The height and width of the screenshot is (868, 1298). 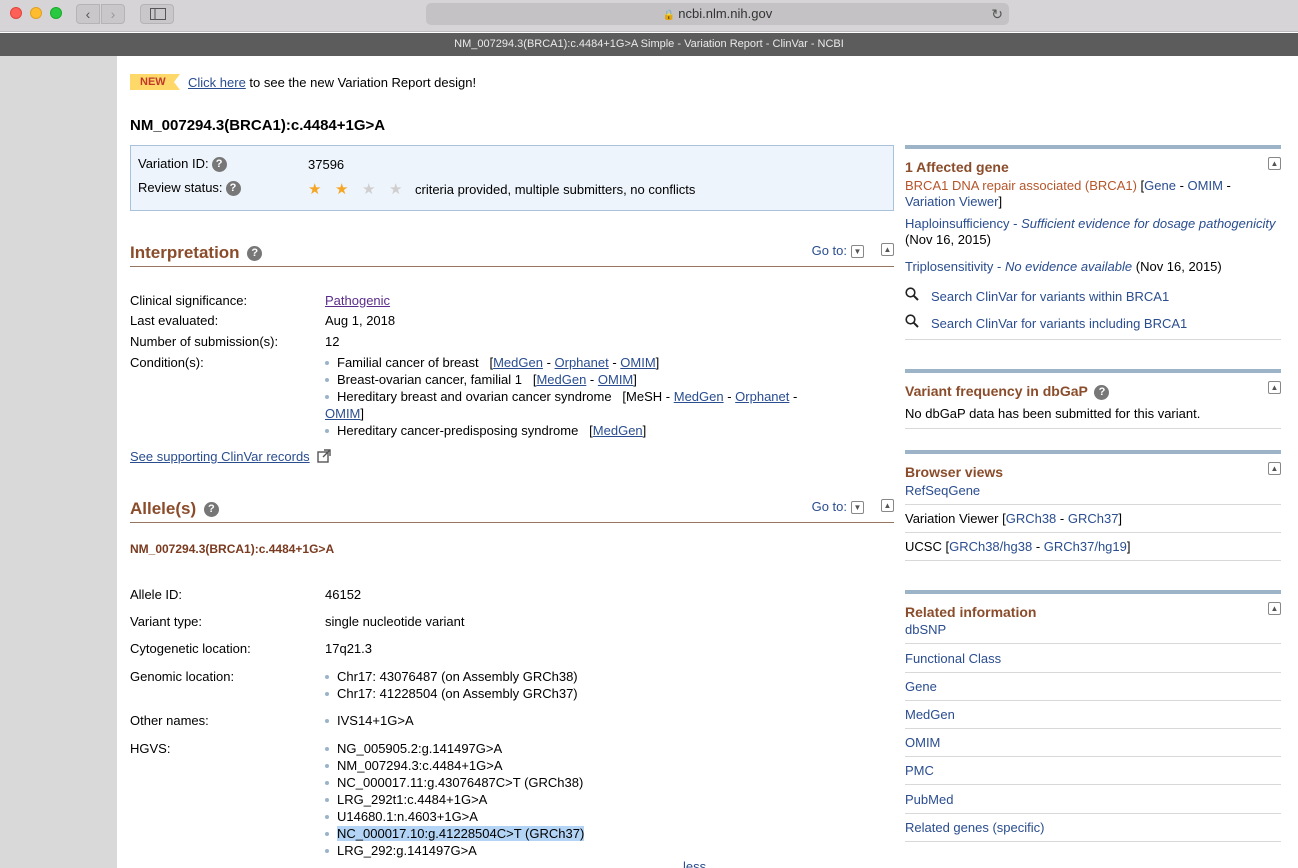 I want to click on forward-button: ›, so click(x=113, y=14).